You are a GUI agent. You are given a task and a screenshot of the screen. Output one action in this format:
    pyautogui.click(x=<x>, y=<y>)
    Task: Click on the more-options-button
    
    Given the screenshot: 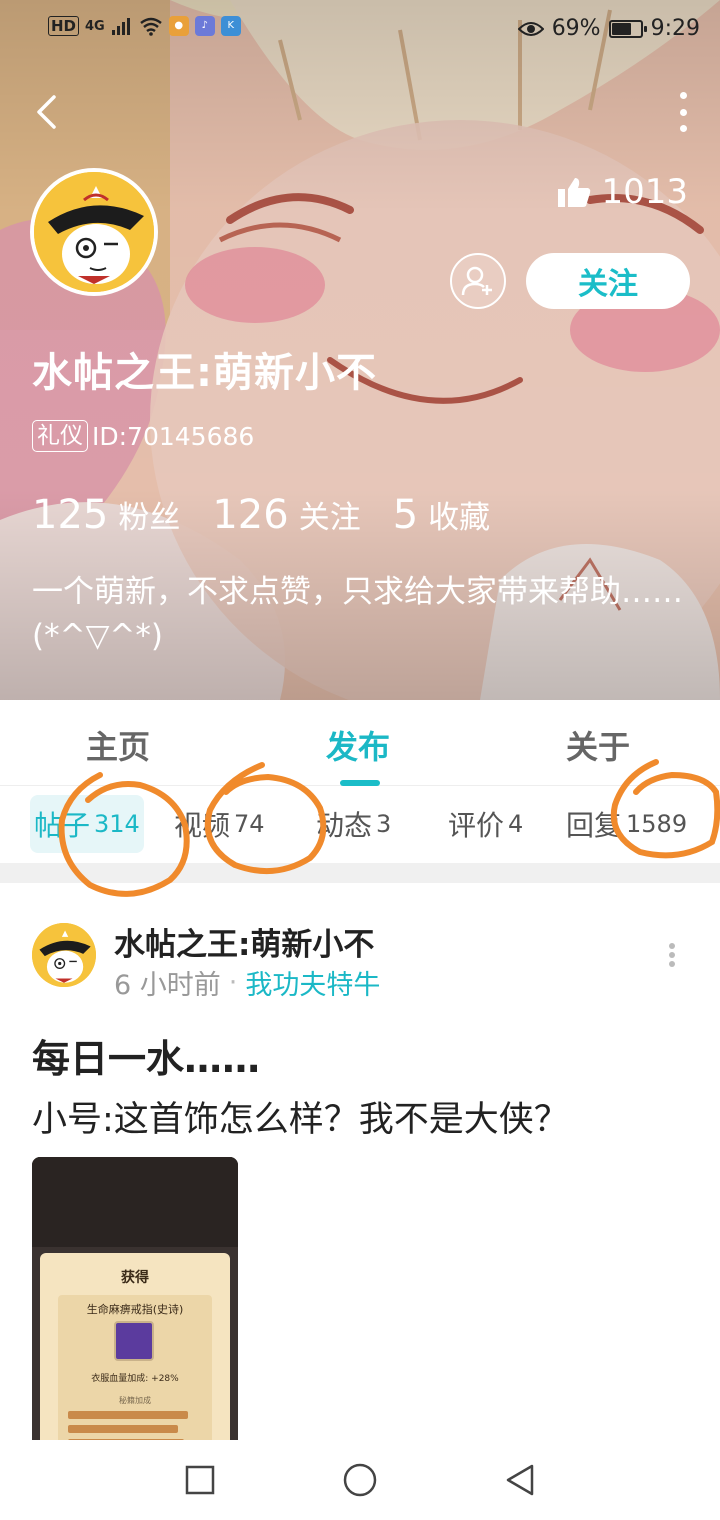 What is the action you would take?
    pyautogui.click(x=683, y=112)
    